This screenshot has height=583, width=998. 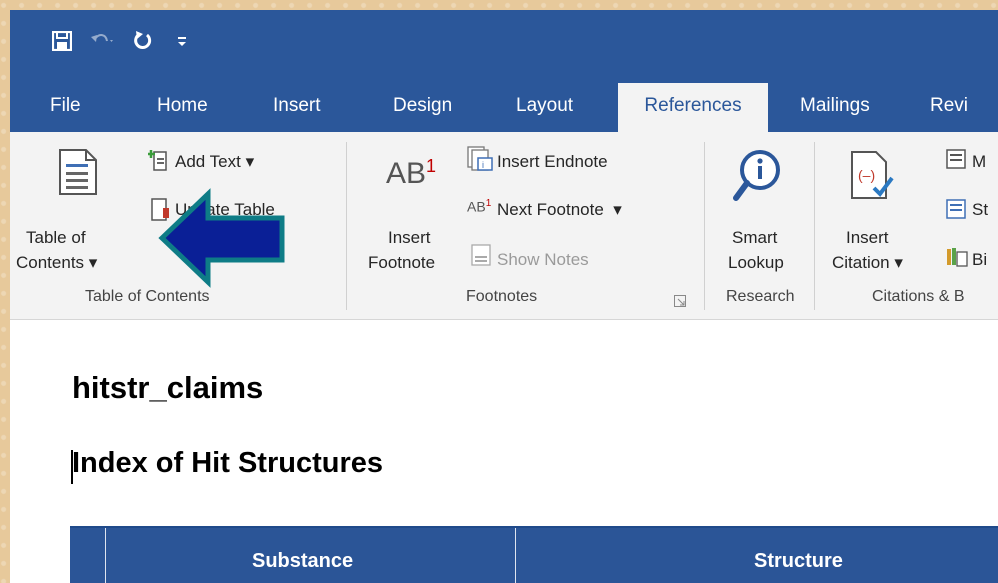 What do you see at coordinates (949, 106) in the screenshot?
I see `tab-review: Revi` at bounding box center [949, 106].